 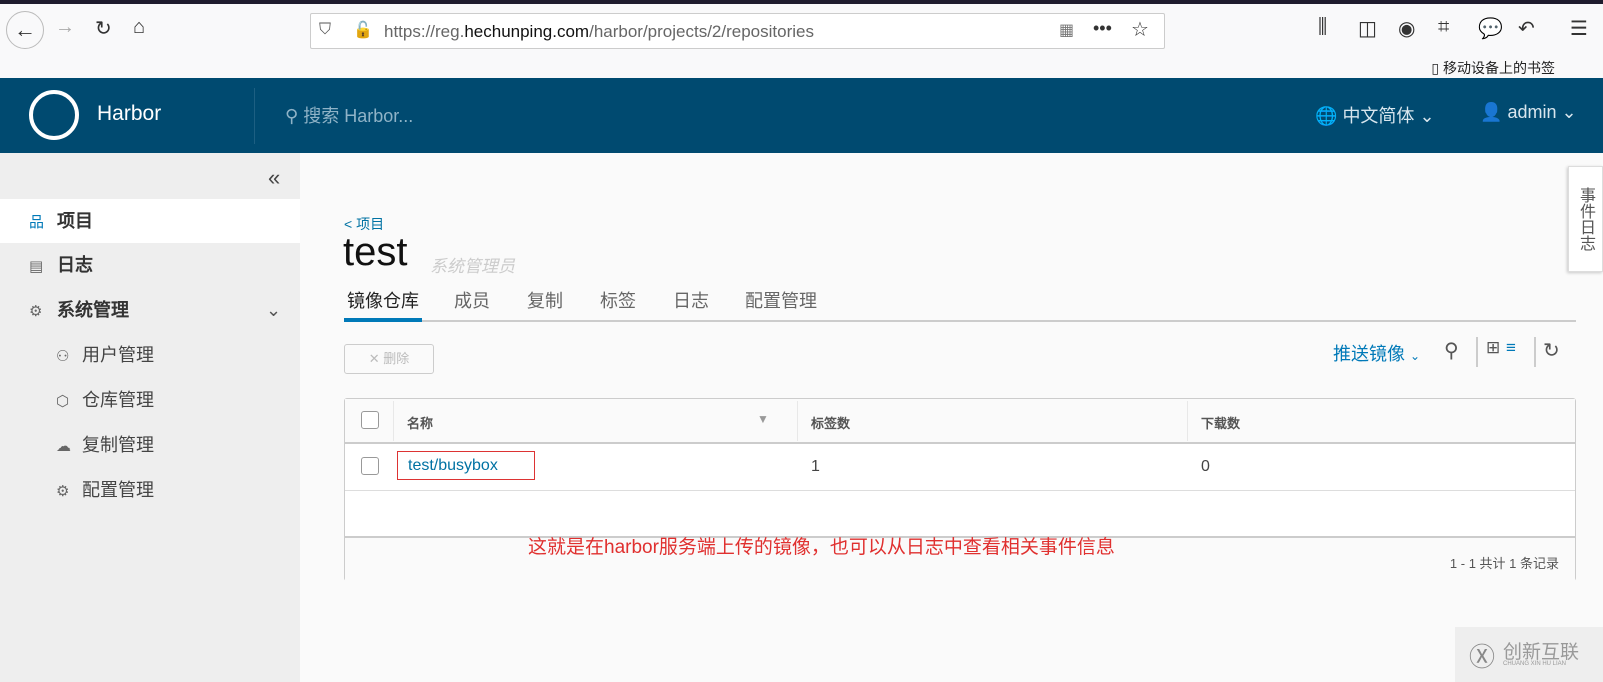 I want to click on app-header: Harbor ⚲ 搜索 Harbor... 🌐 中文简体 ⌄ 👤 admin ⌄, so click(x=801, y=115).